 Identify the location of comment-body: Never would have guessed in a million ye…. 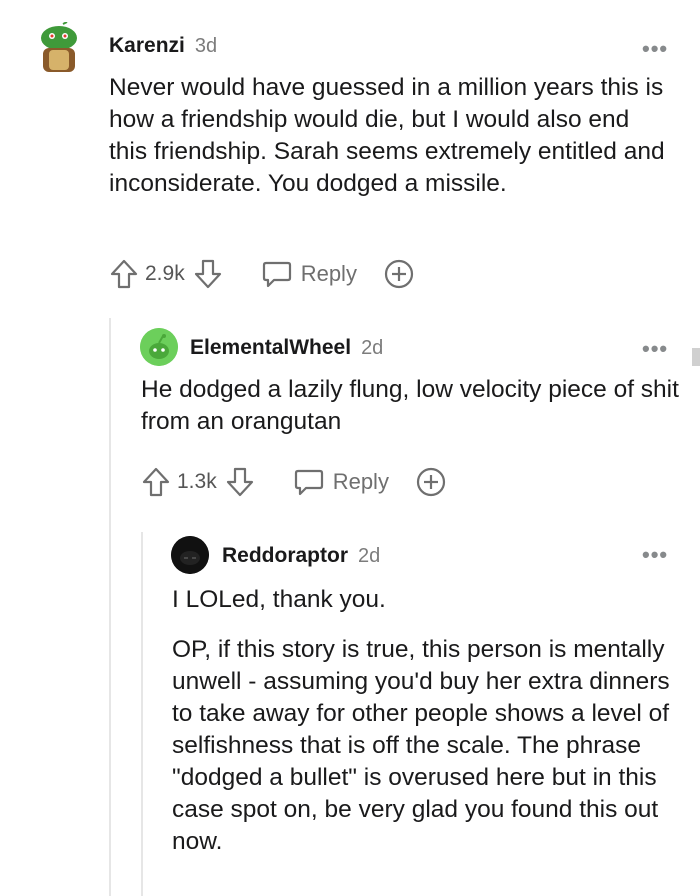
(389, 136).